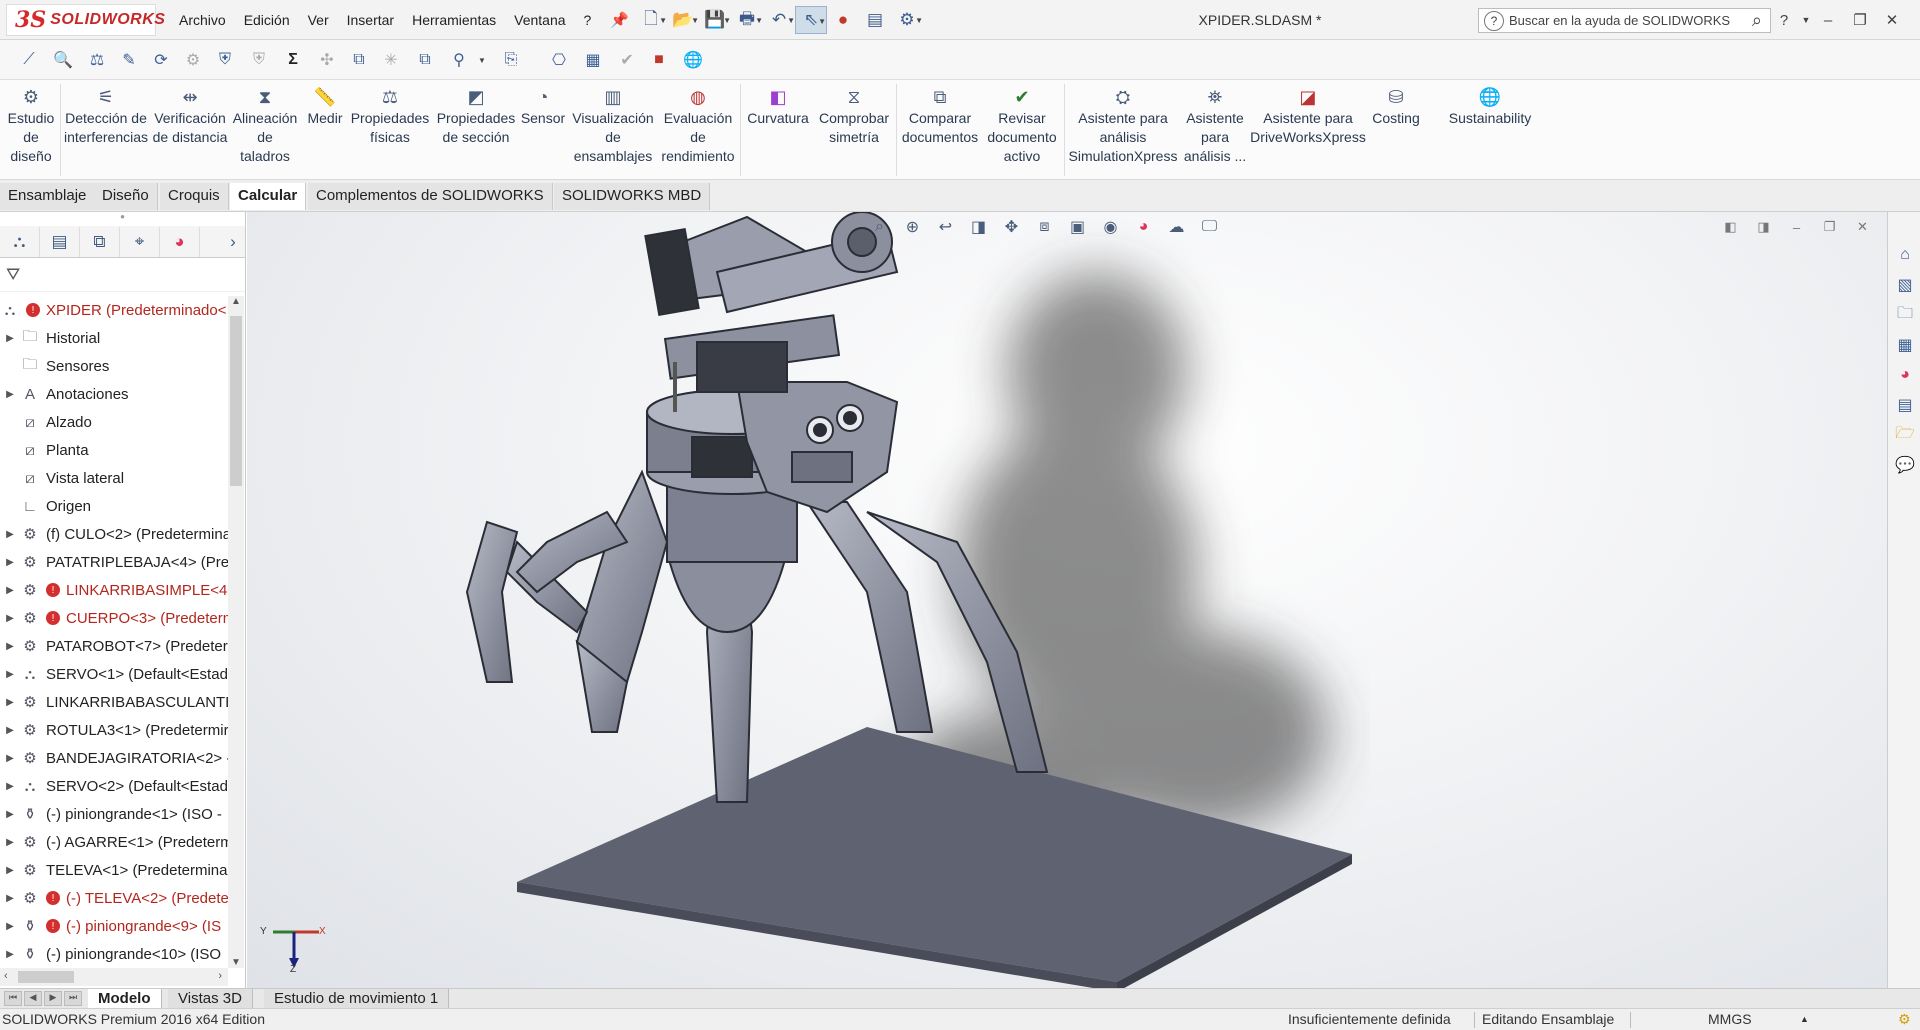  Describe the element at coordinates (1860, 20) in the screenshot. I see `restore-button: ❐` at that location.